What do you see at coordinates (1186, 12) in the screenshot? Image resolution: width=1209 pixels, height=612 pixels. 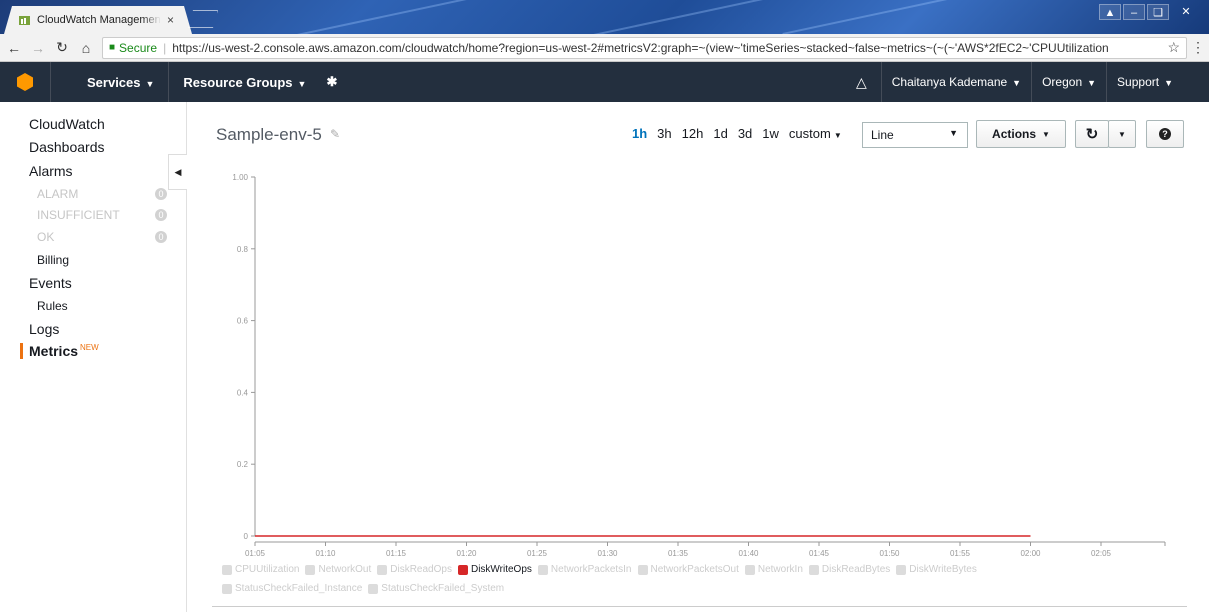 I see `close-window-icon: ✕` at bounding box center [1186, 12].